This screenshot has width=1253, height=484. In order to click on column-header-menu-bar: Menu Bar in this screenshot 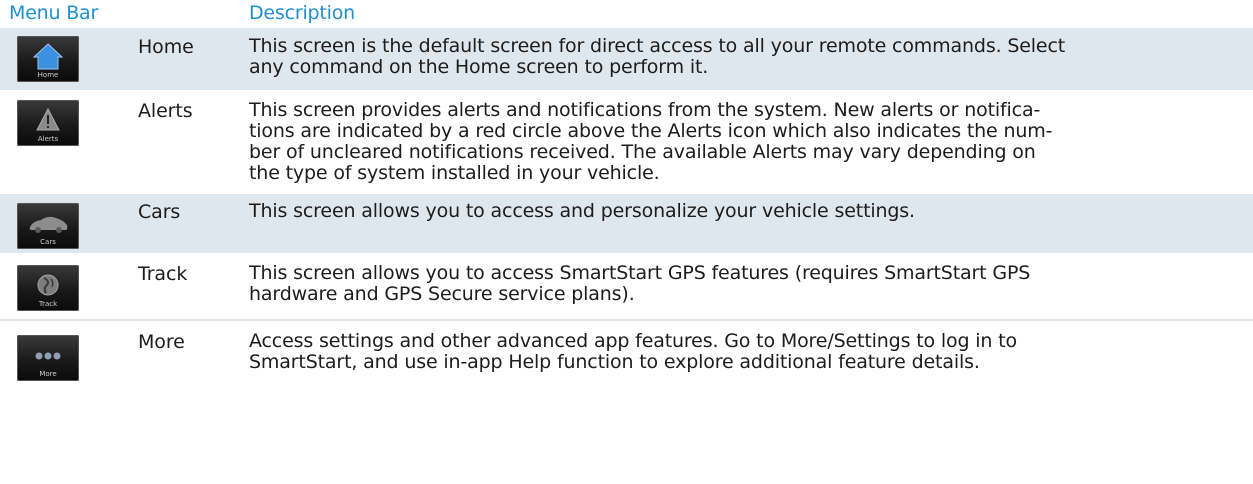, I will do `click(54, 13)`.